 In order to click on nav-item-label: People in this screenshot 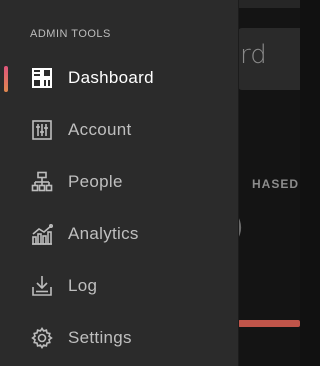, I will do `click(95, 181)`.